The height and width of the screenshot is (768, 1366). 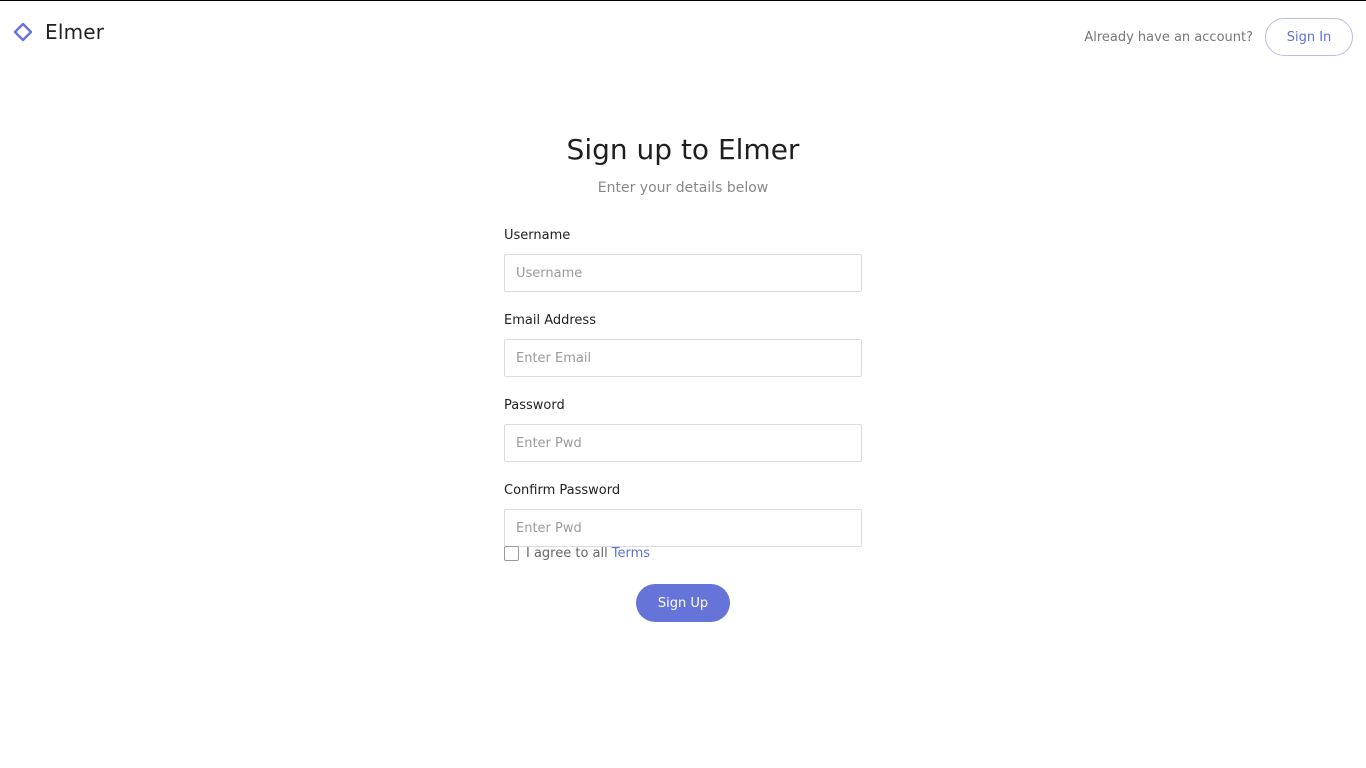 I want to click on confirm-password-label: Confirm Password, so click(x=562, y=490).